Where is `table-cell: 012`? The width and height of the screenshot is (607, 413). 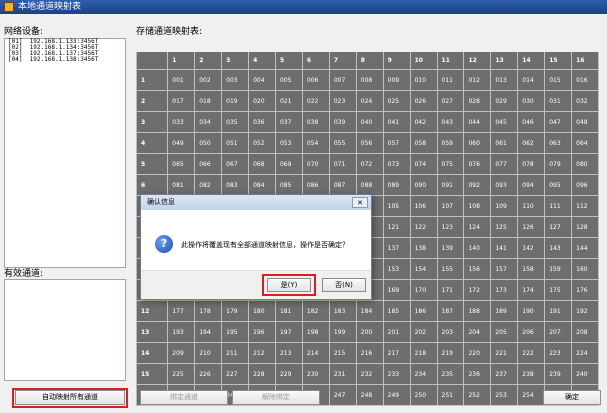
table-cell: 012 is located at coordinates (478, 80).